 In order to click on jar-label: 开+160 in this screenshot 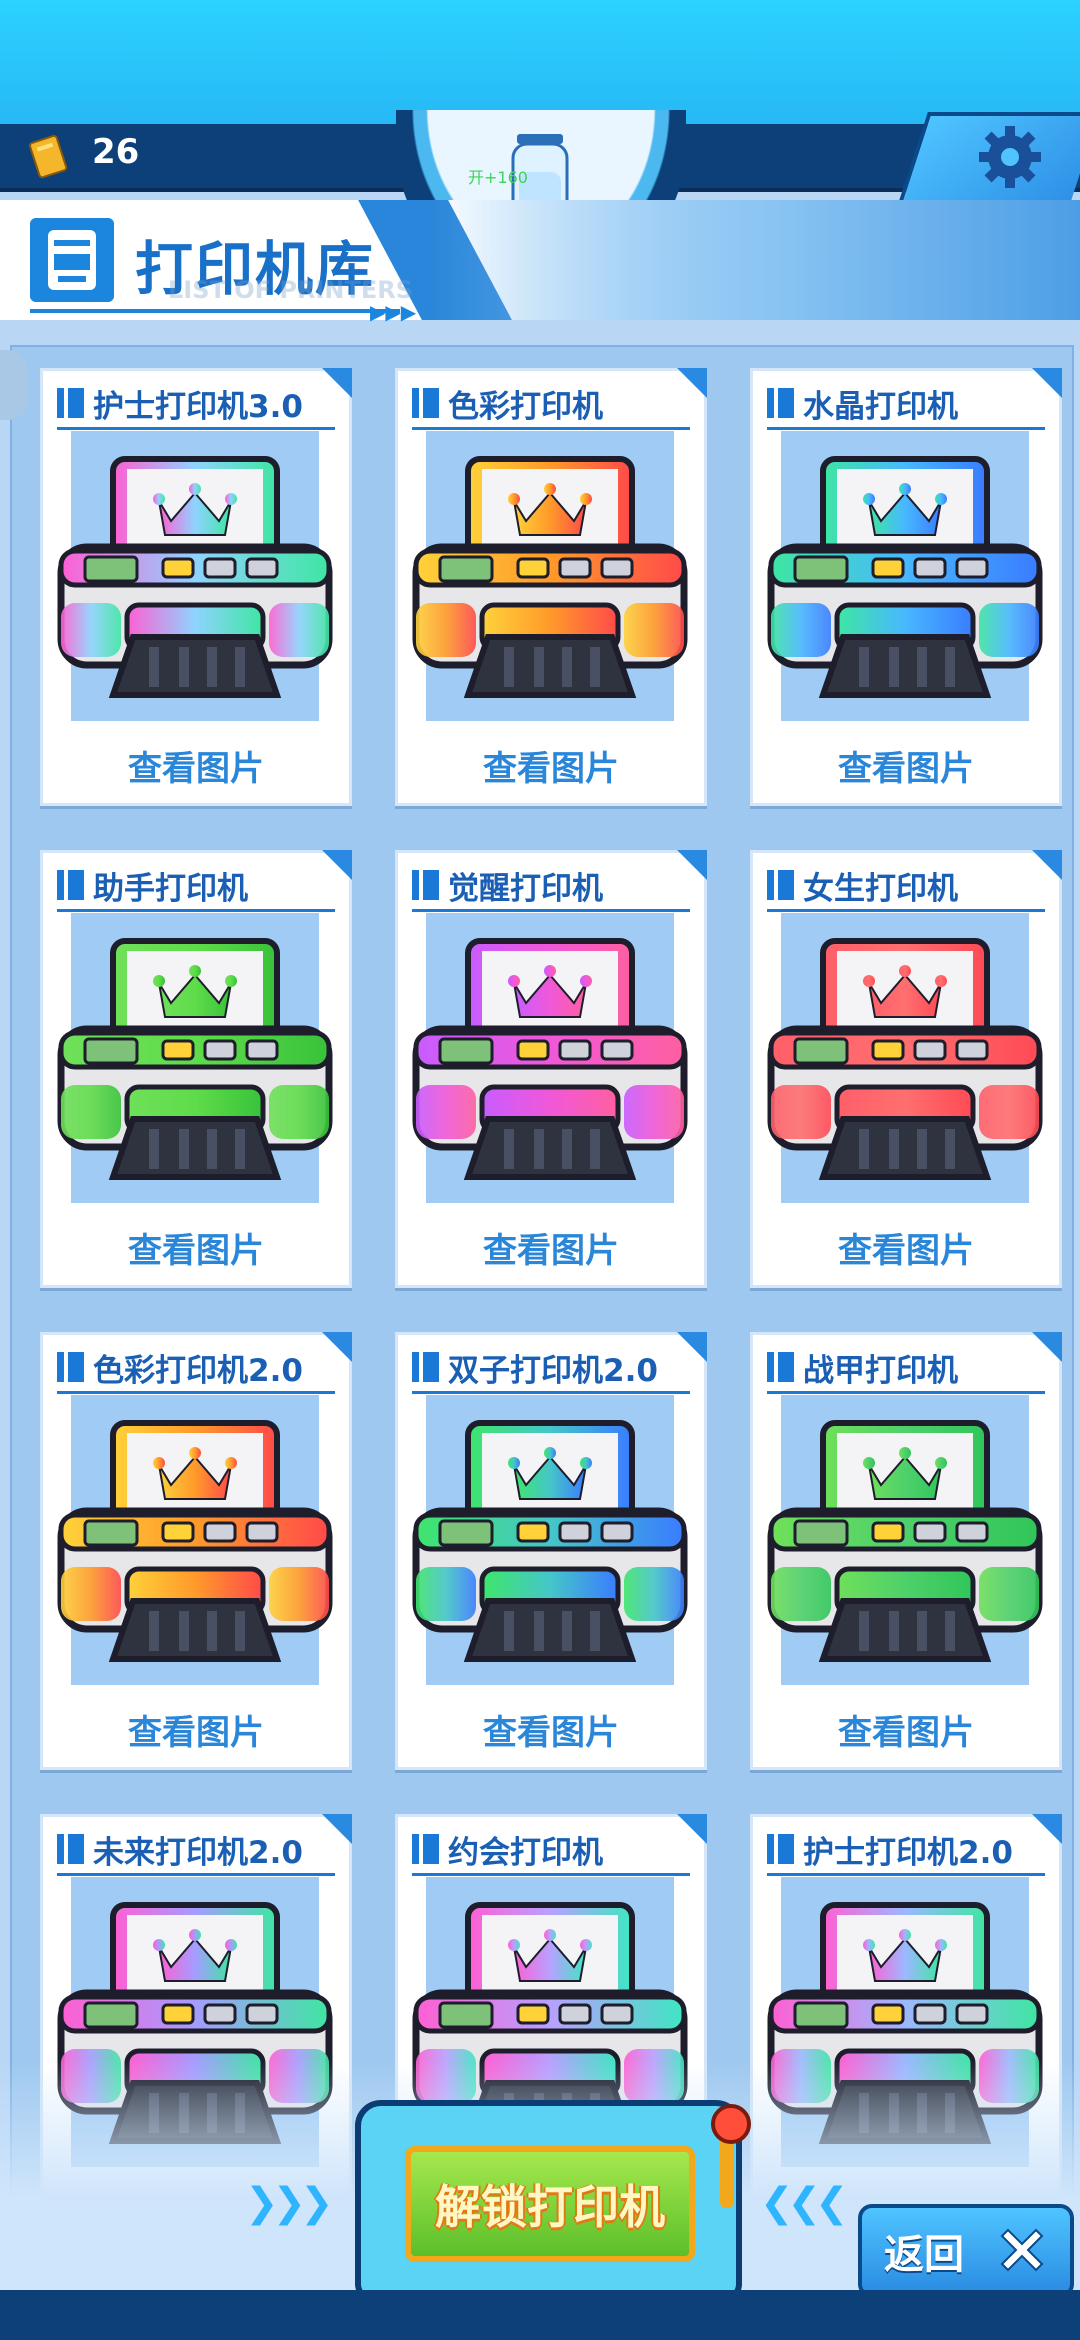, I will do `click(498, 177)`.